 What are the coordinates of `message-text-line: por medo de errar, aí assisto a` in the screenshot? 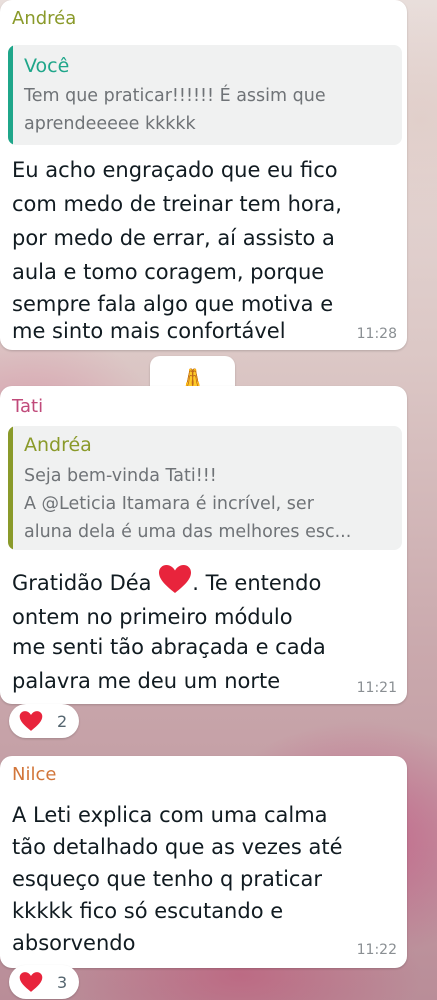 It's located at (173, 238).